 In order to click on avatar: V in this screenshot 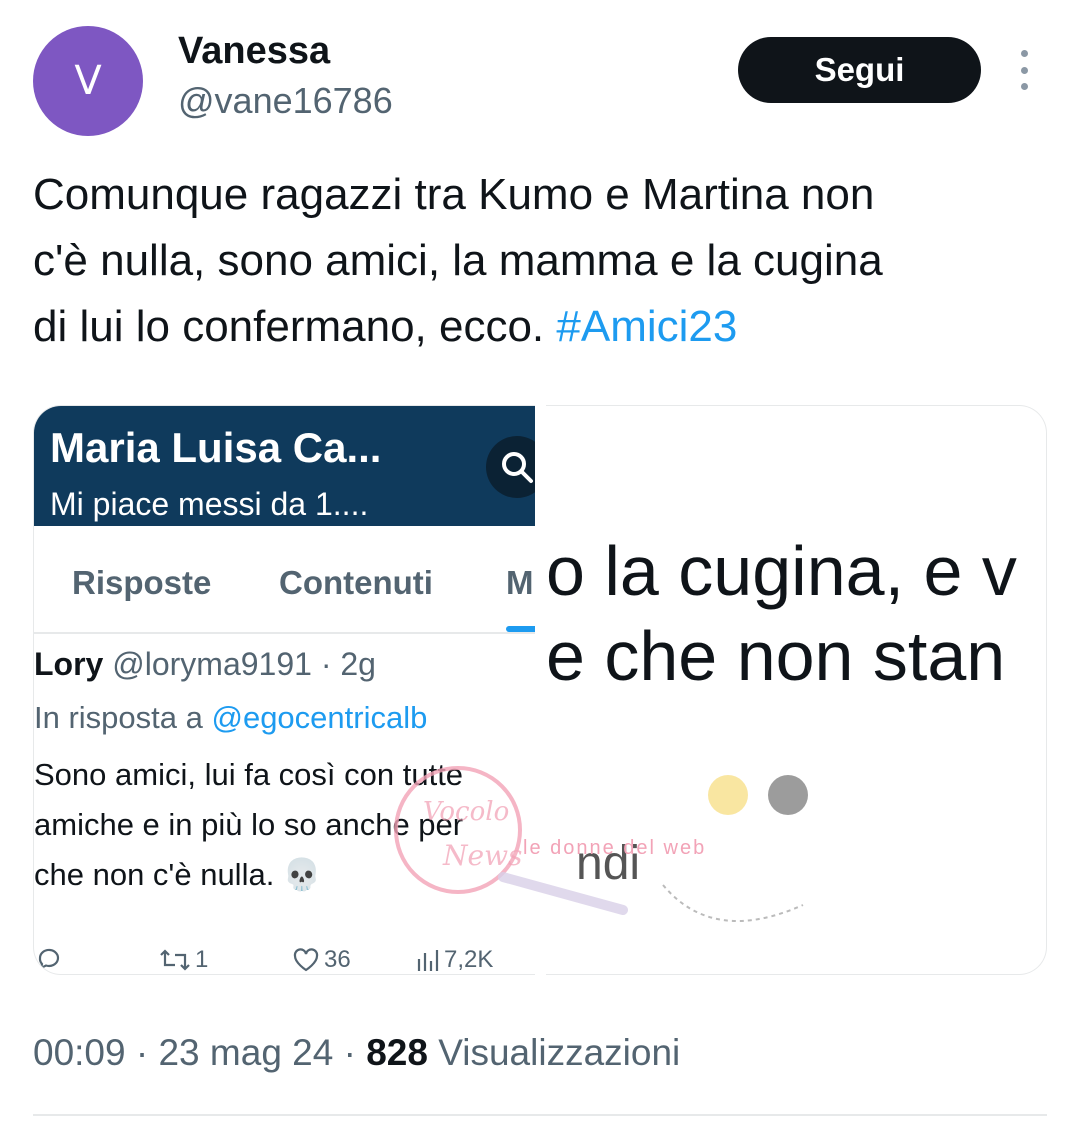, I will do `click(88, 81)`.